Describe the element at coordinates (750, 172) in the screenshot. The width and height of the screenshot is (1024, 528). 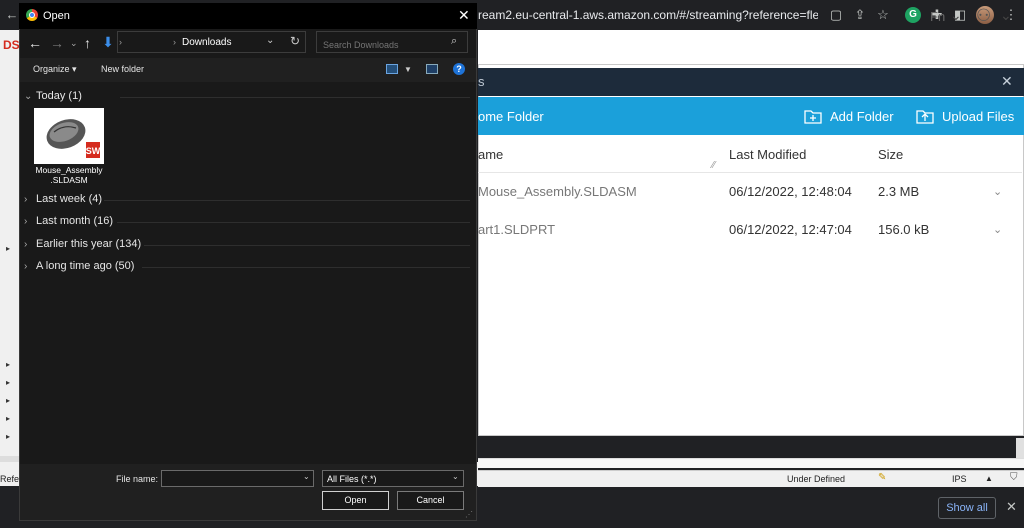
I see `header-divider` at that location.